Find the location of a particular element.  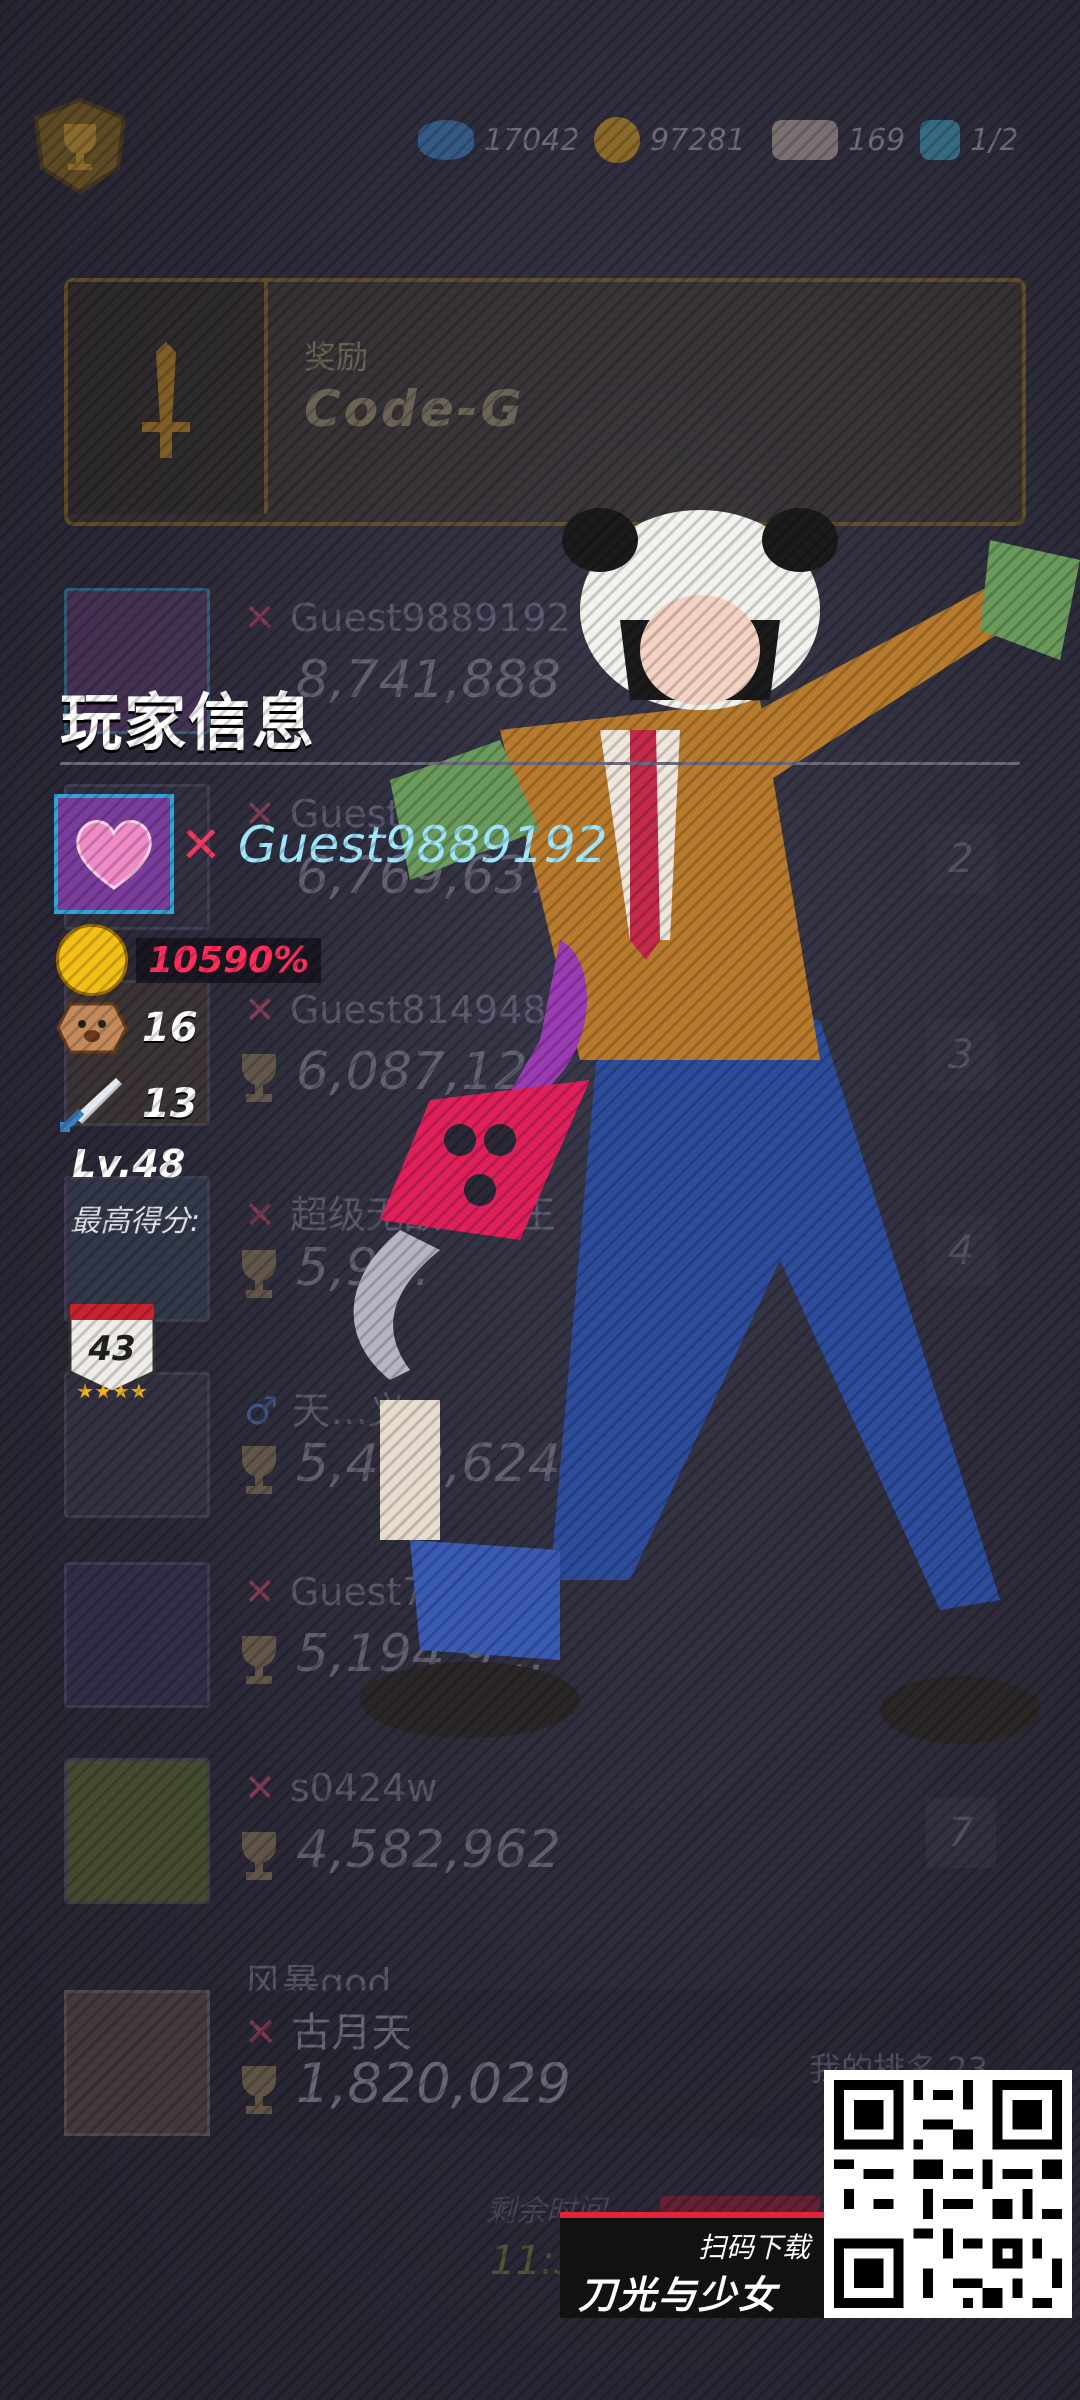

rank-badge-number: 43 is located at coordinates (111, 1349).